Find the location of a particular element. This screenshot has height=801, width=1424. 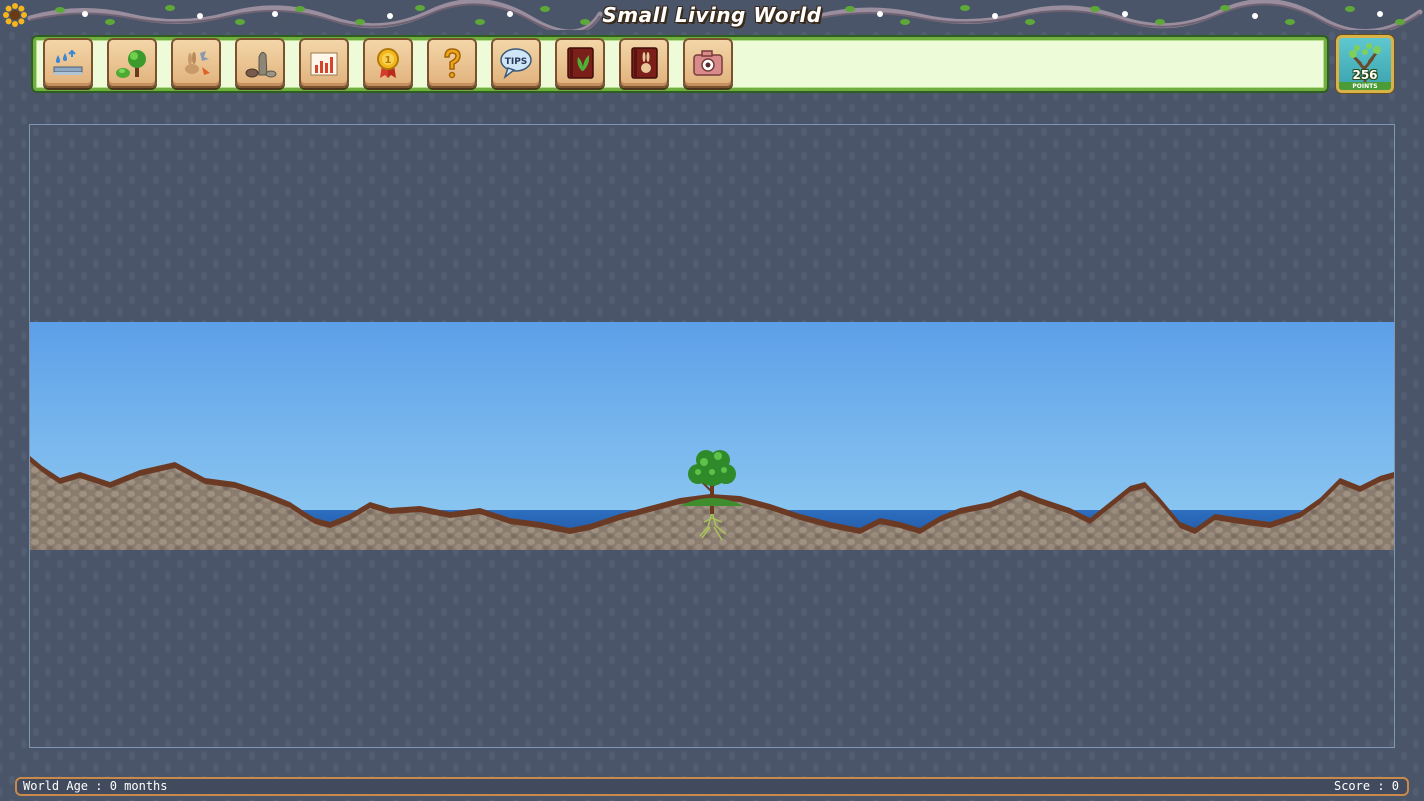

medal-icon: 1 is located at coordinates (388, 63).